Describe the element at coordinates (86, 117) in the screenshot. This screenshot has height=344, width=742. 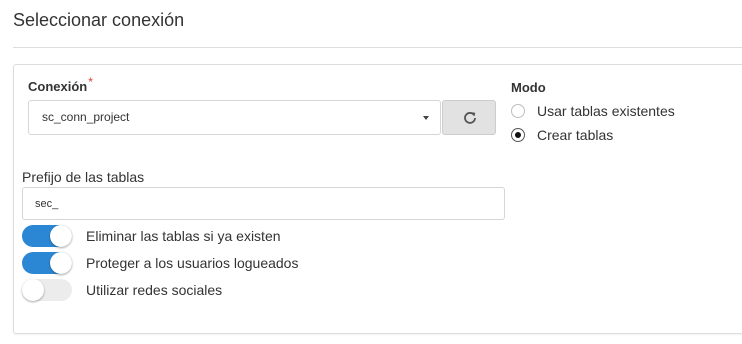
I see `connection-select-value: sc_conn_project` at that location.